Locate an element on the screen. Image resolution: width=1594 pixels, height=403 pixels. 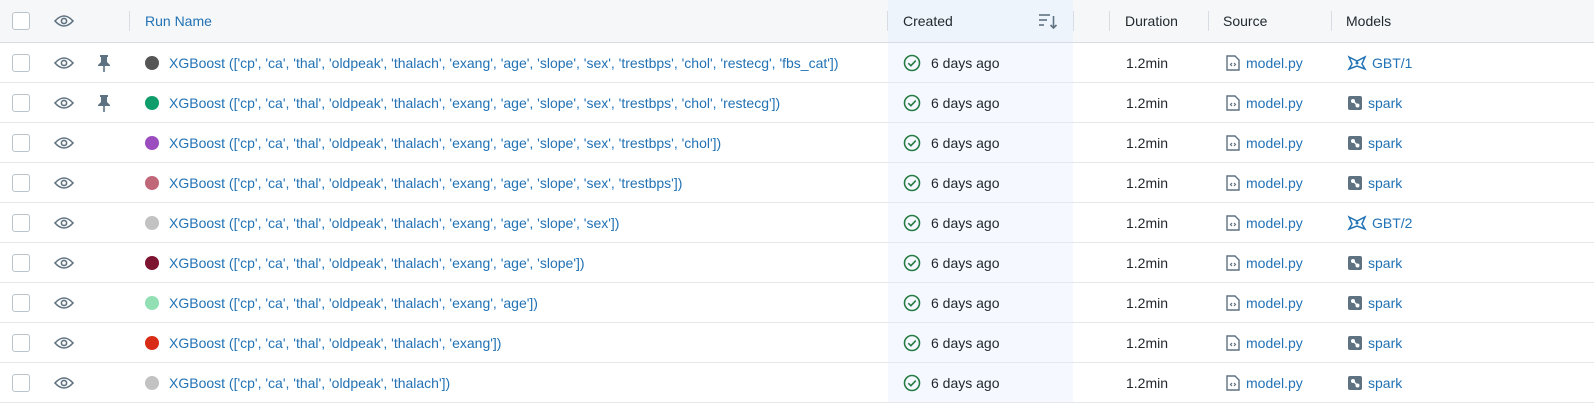
models-header: Models is located at coordinates (1368, 21).